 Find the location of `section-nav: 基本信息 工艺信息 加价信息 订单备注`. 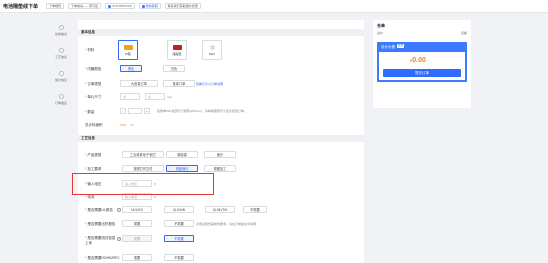

section-nav: 基本信息 工艺信息 加价信息 订单备注 is located at coordinates (61, 65).